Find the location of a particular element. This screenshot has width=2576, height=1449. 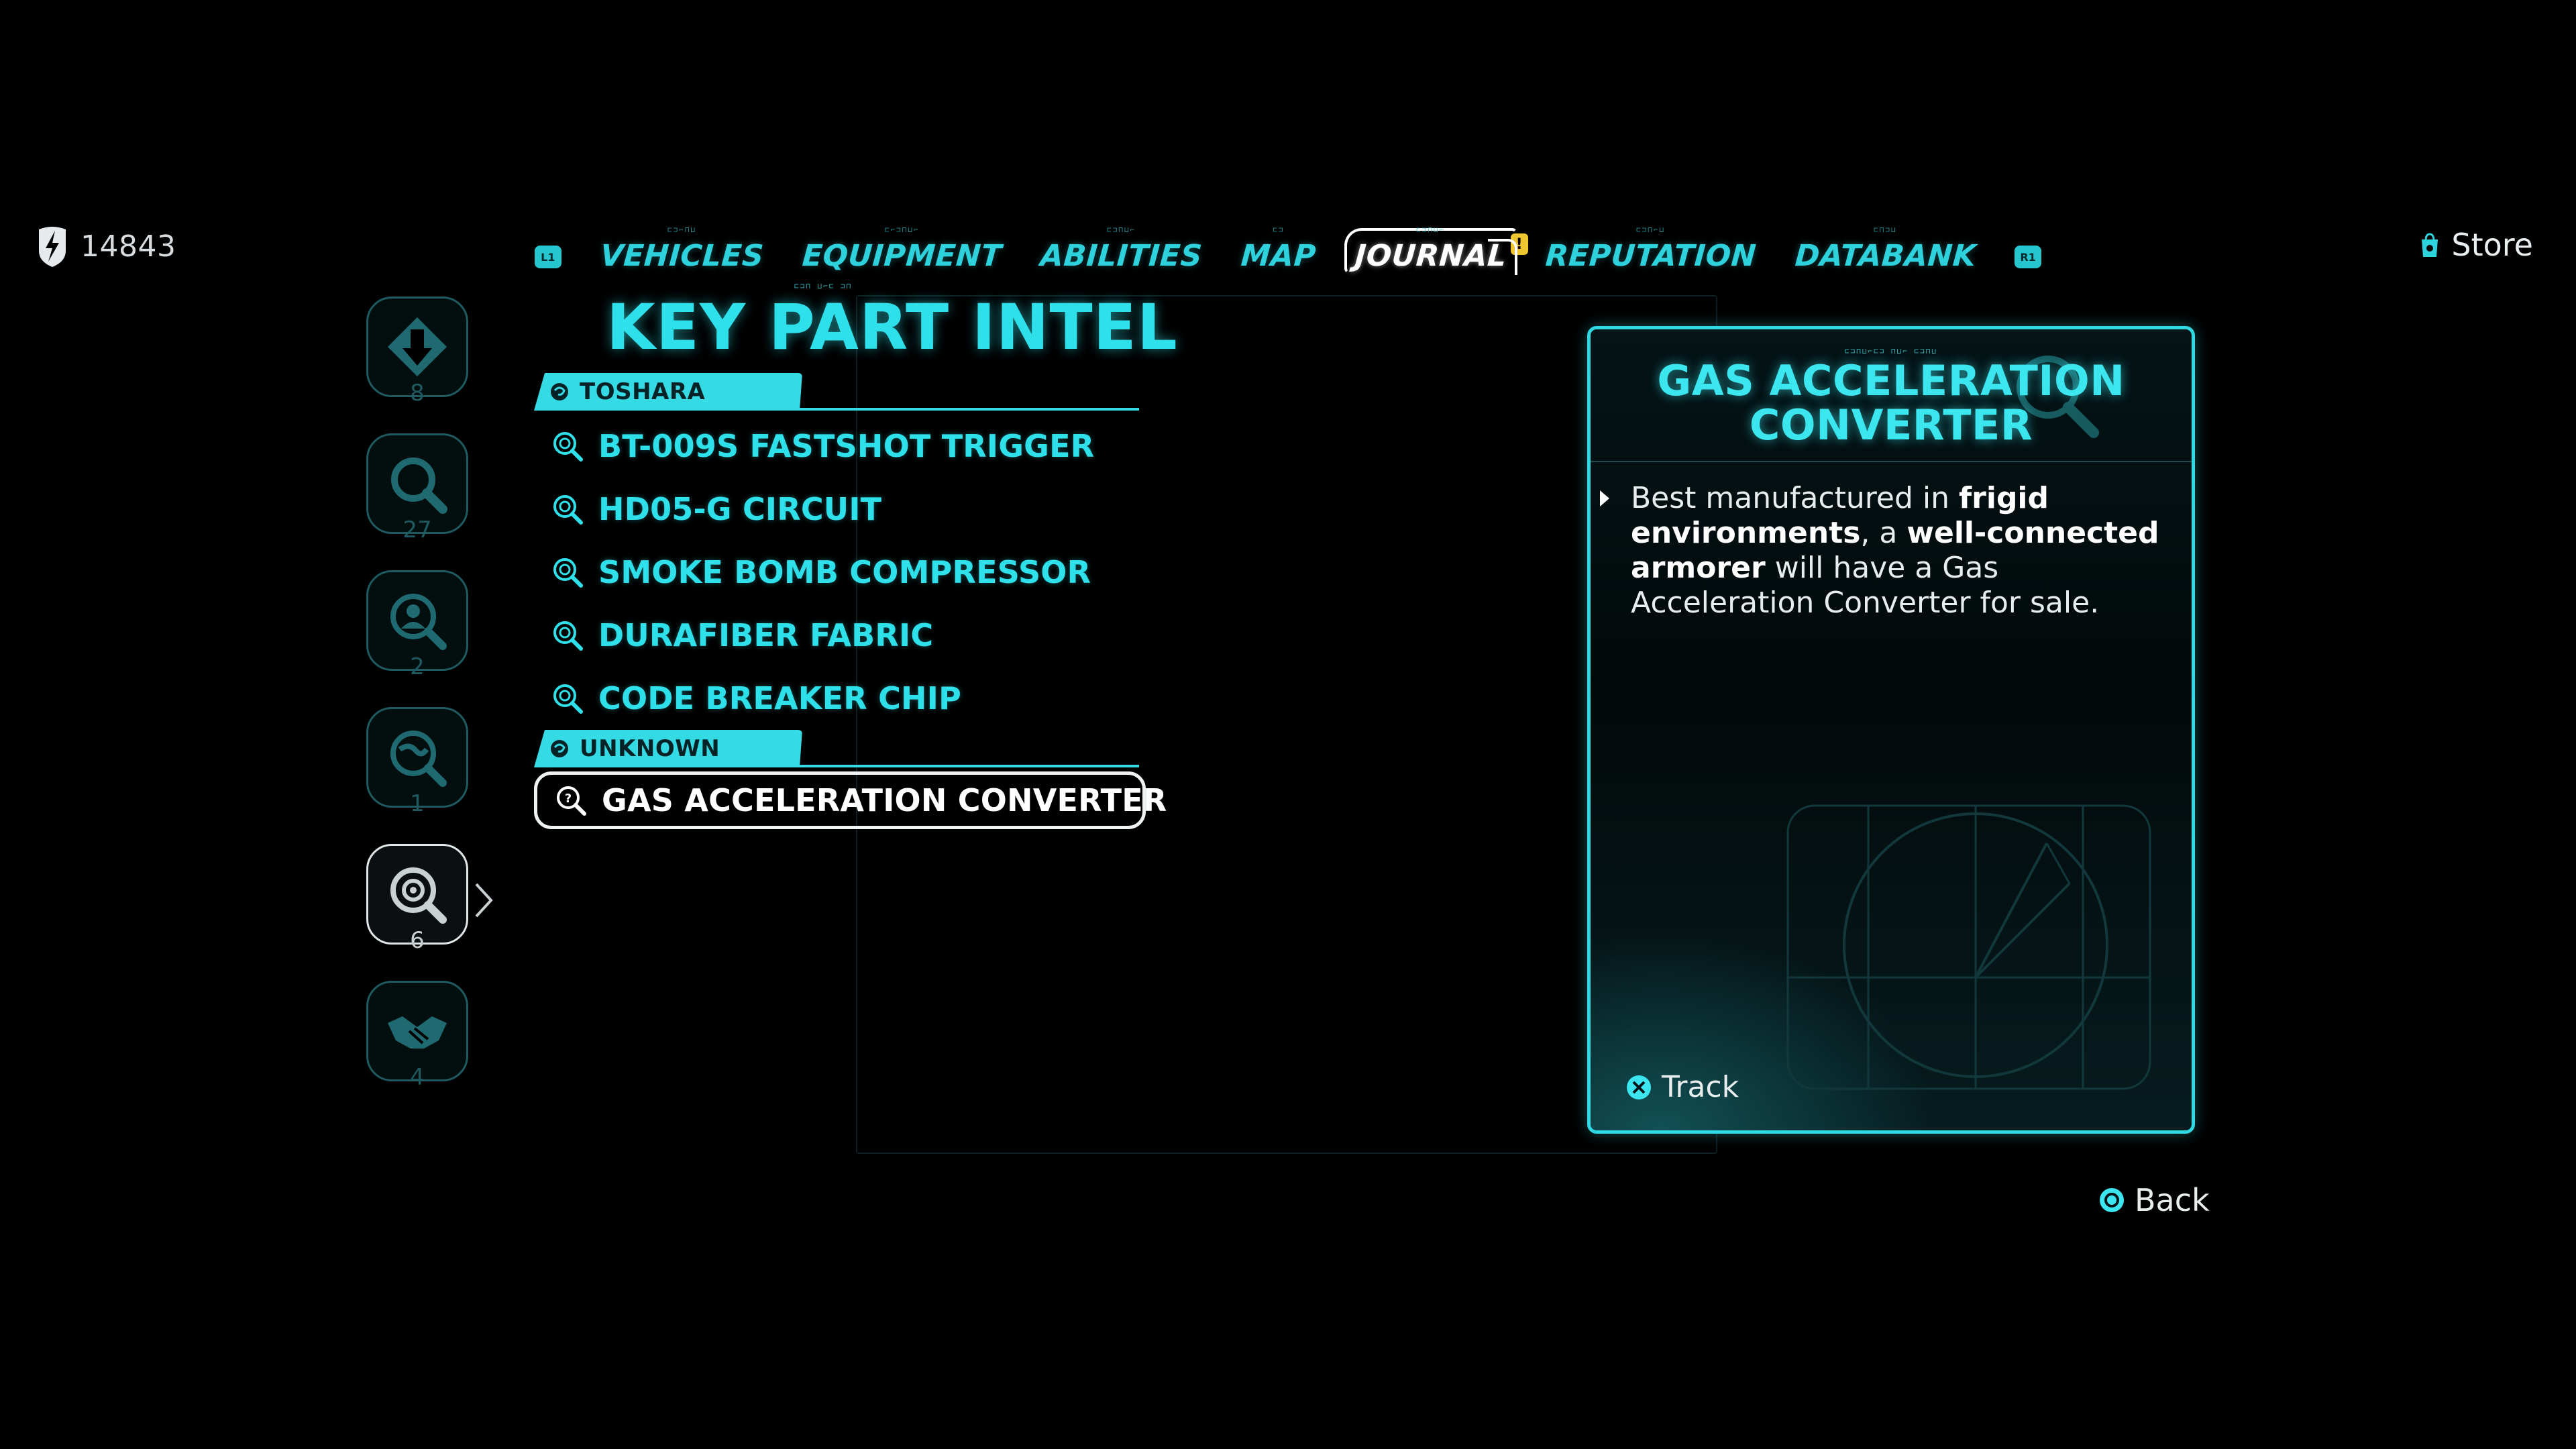

detail-title-line2: CONVERTER is located at coordinates (1891, 424).